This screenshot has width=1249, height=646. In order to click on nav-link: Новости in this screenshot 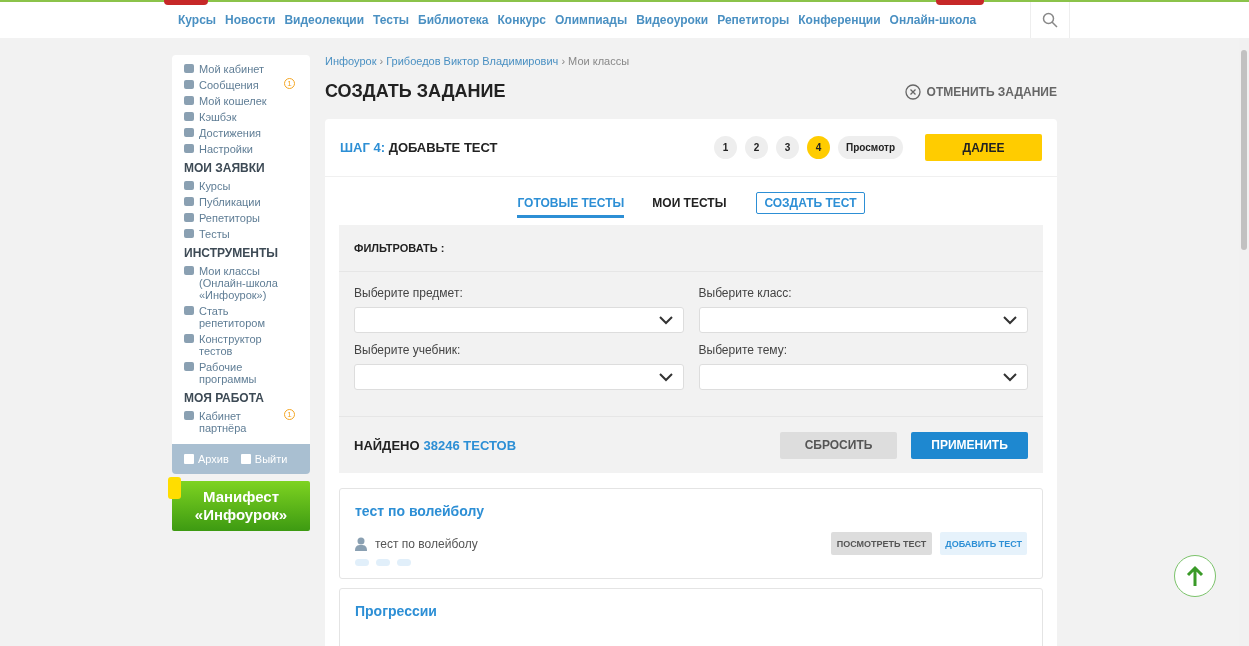, I will do `click(250, 20)`.